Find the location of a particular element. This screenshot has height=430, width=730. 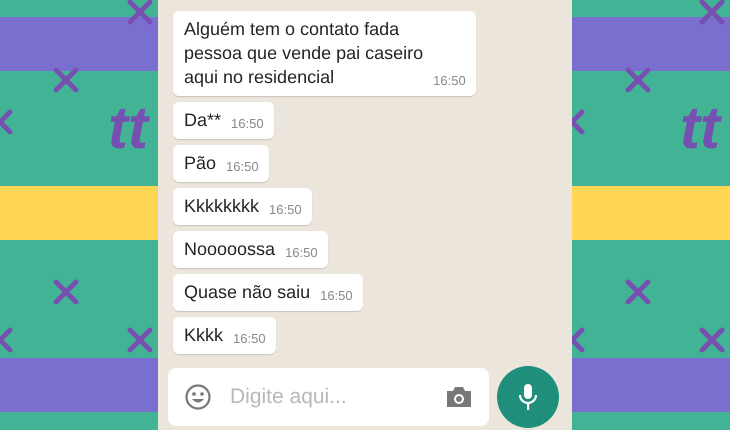

message-text: Pão is located at coordinates (200, 163).